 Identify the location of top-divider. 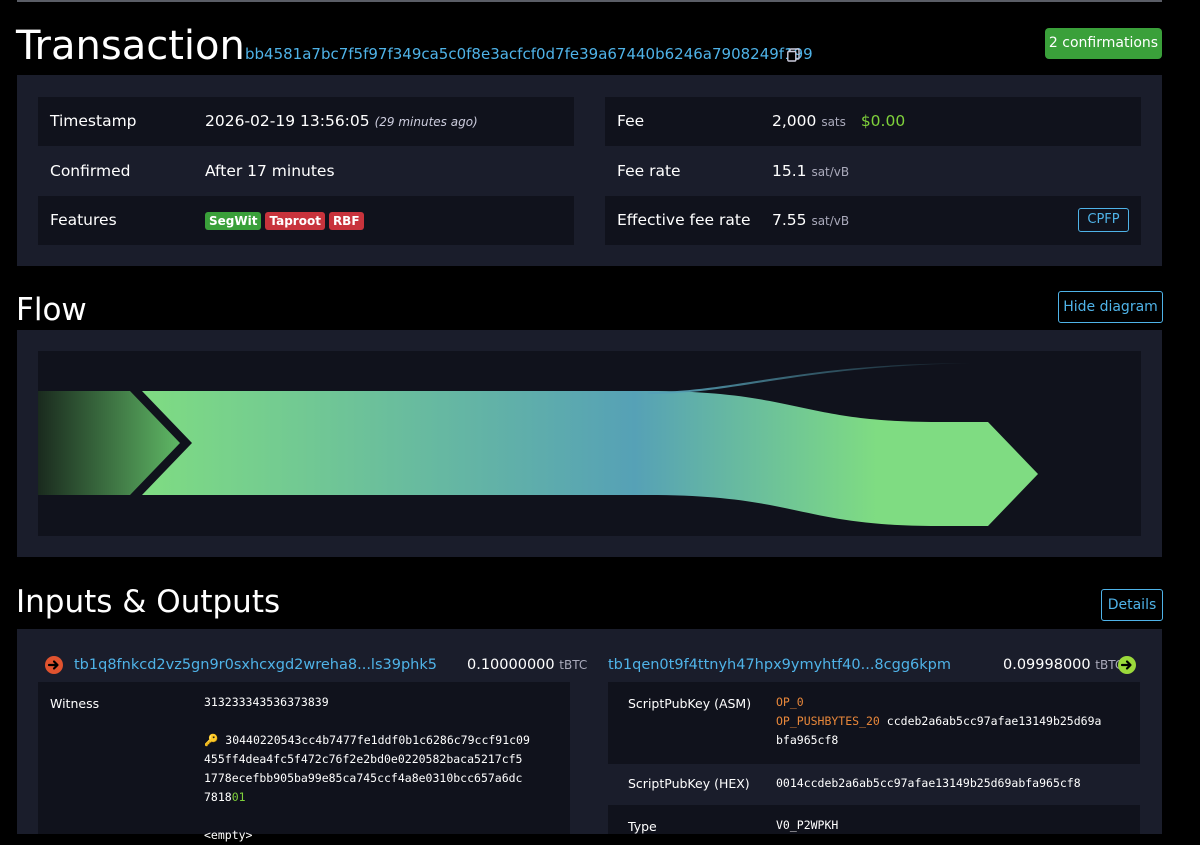
(589, 1).